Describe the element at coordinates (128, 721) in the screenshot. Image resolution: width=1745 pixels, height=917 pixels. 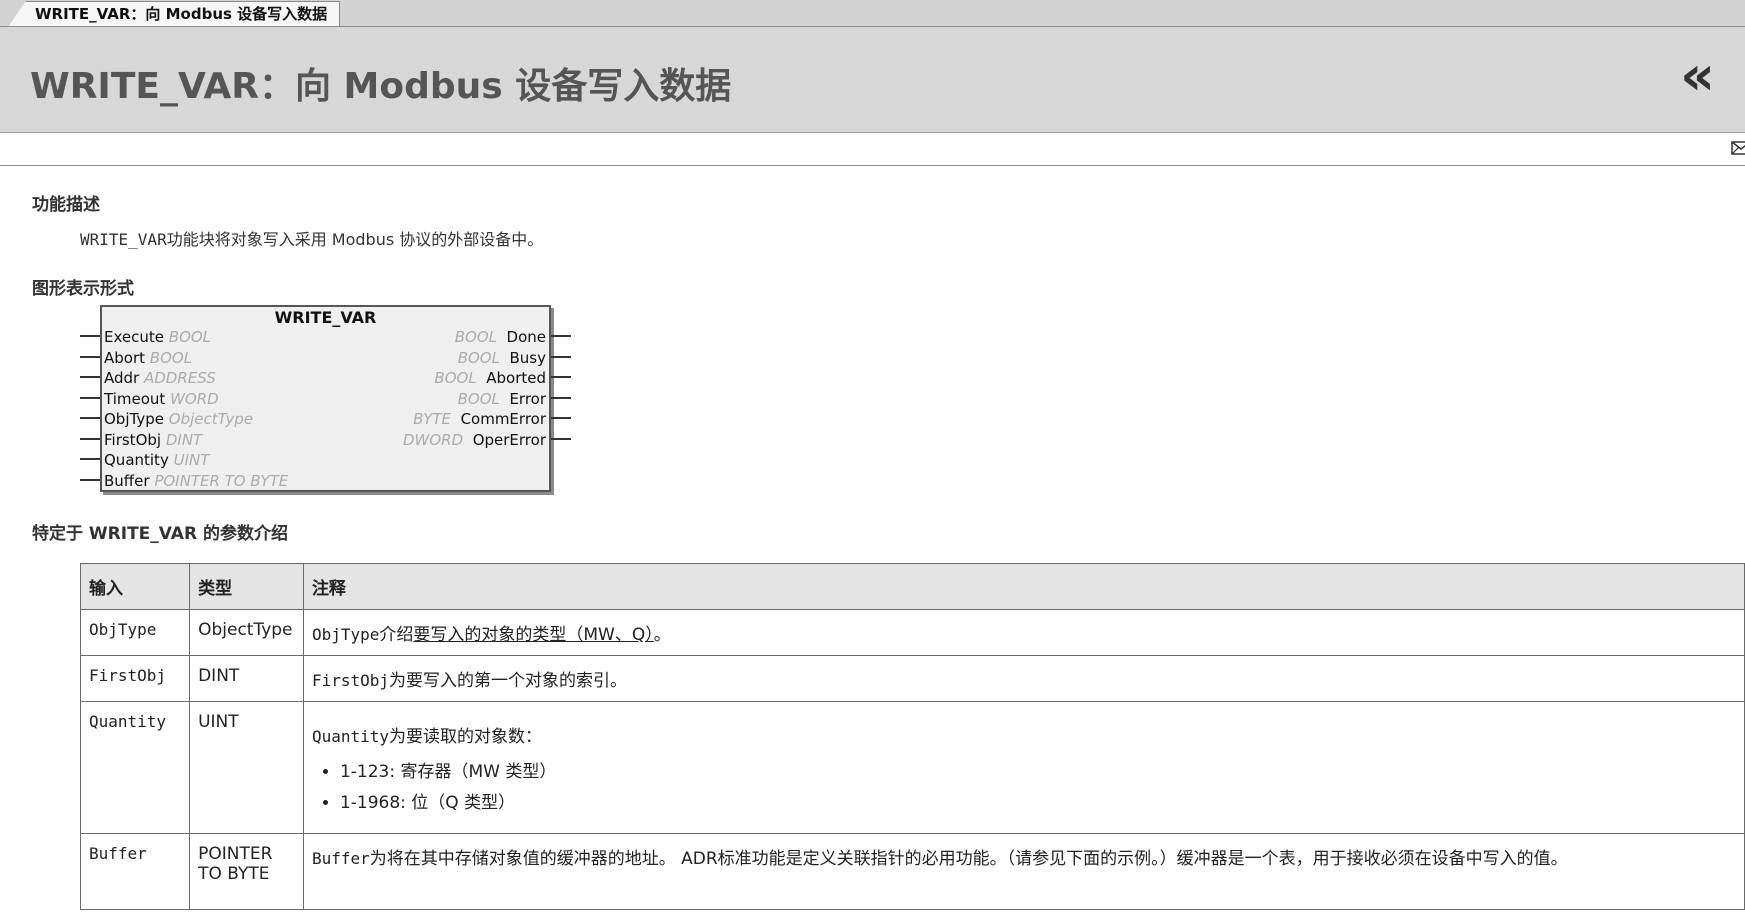
I see `param-name: Quantity` at that location.